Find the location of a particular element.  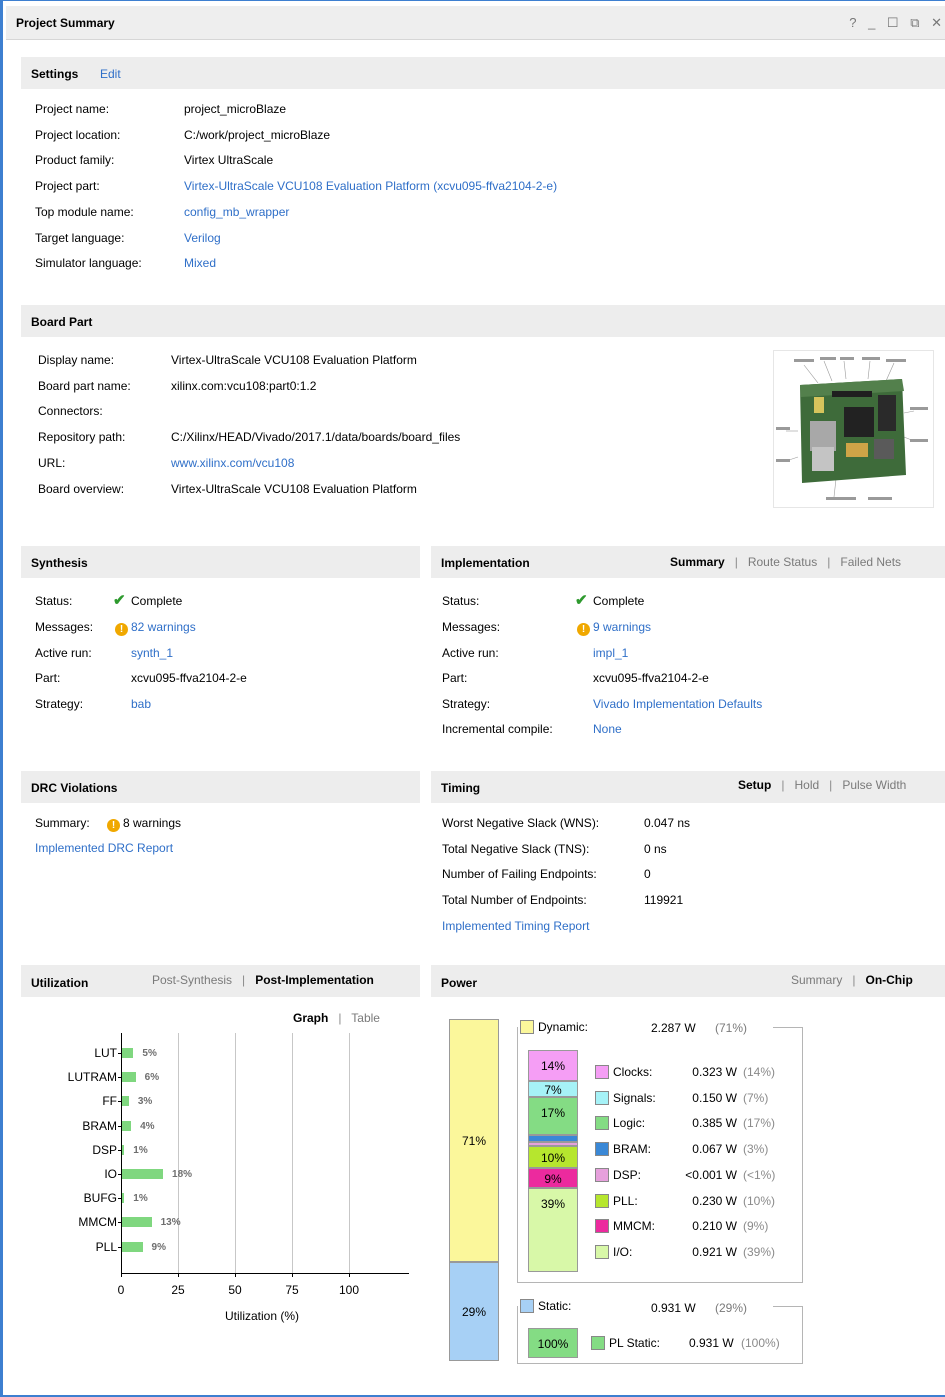

board-image is located at coordinates (853, 429).